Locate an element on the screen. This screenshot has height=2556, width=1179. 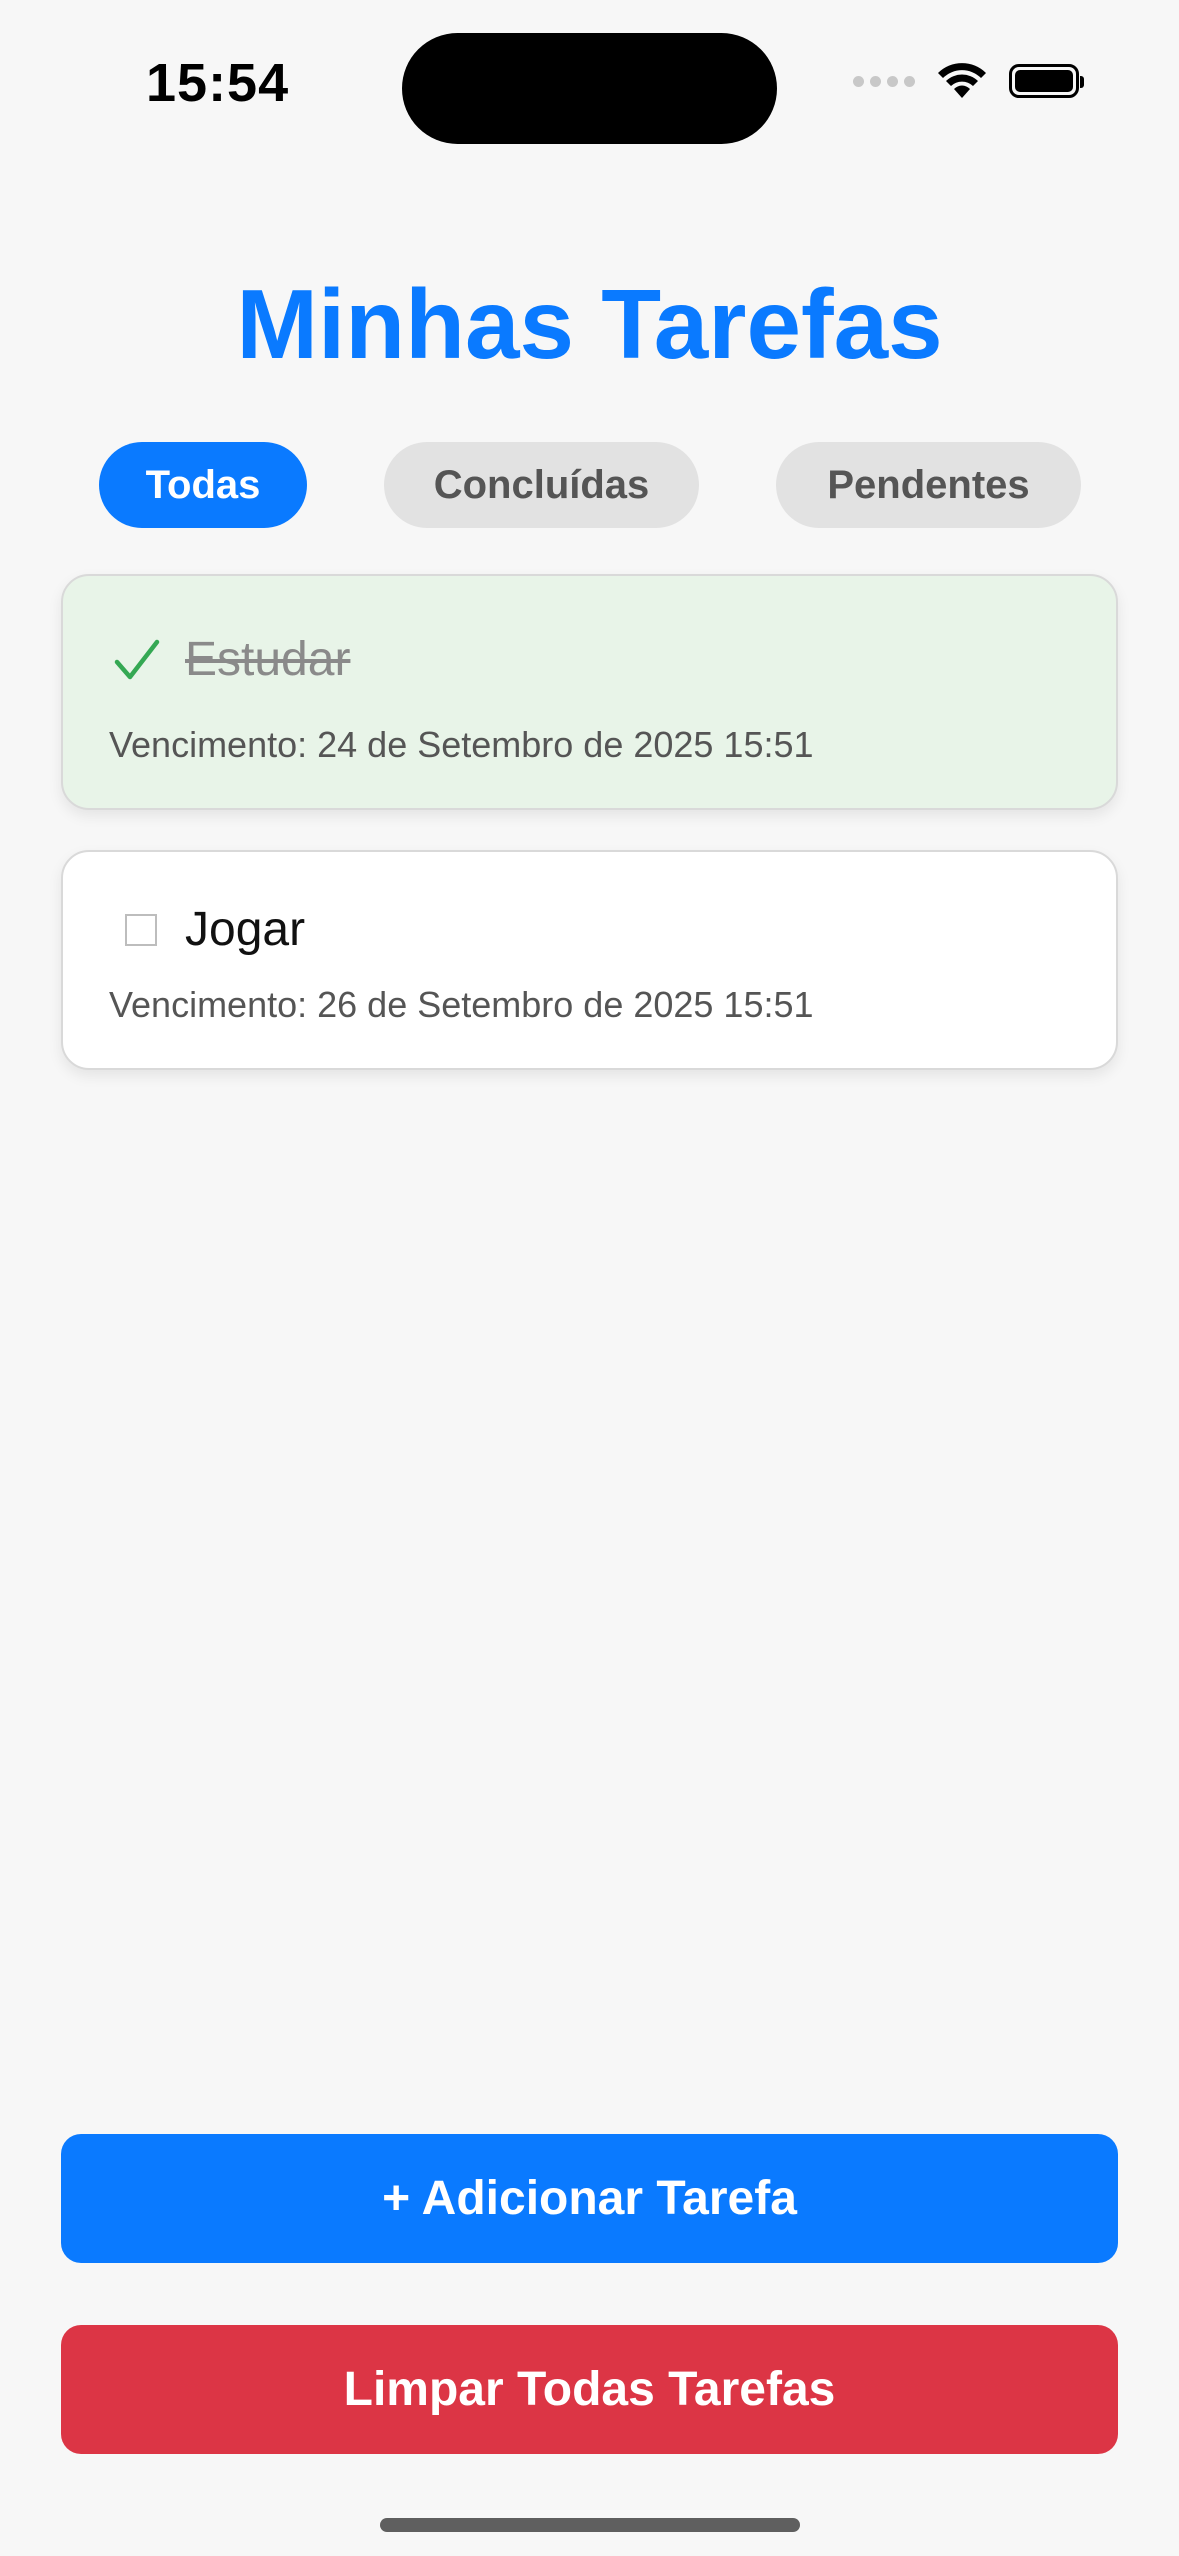
status-icons is located at coordinates (968, 81).